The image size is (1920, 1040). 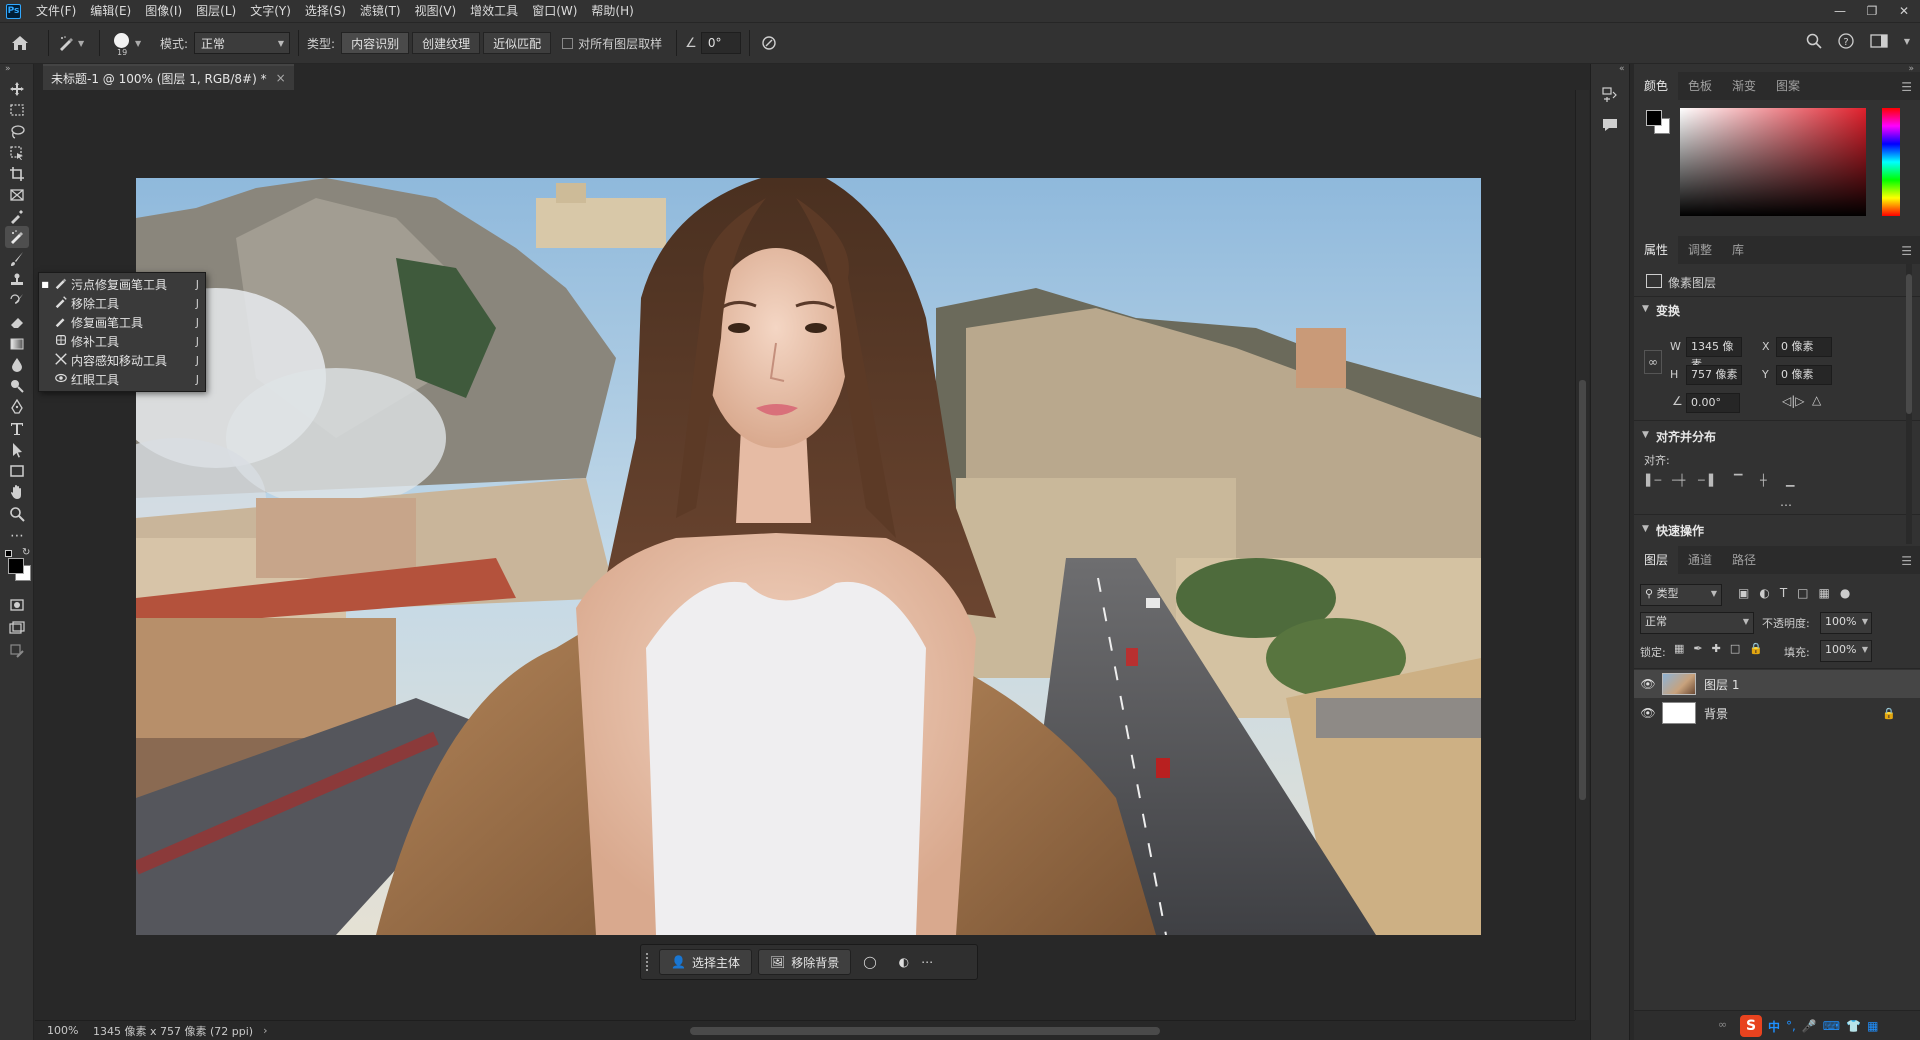 I want to click on x-field: 0 像素, so click(x=1804, y=347).